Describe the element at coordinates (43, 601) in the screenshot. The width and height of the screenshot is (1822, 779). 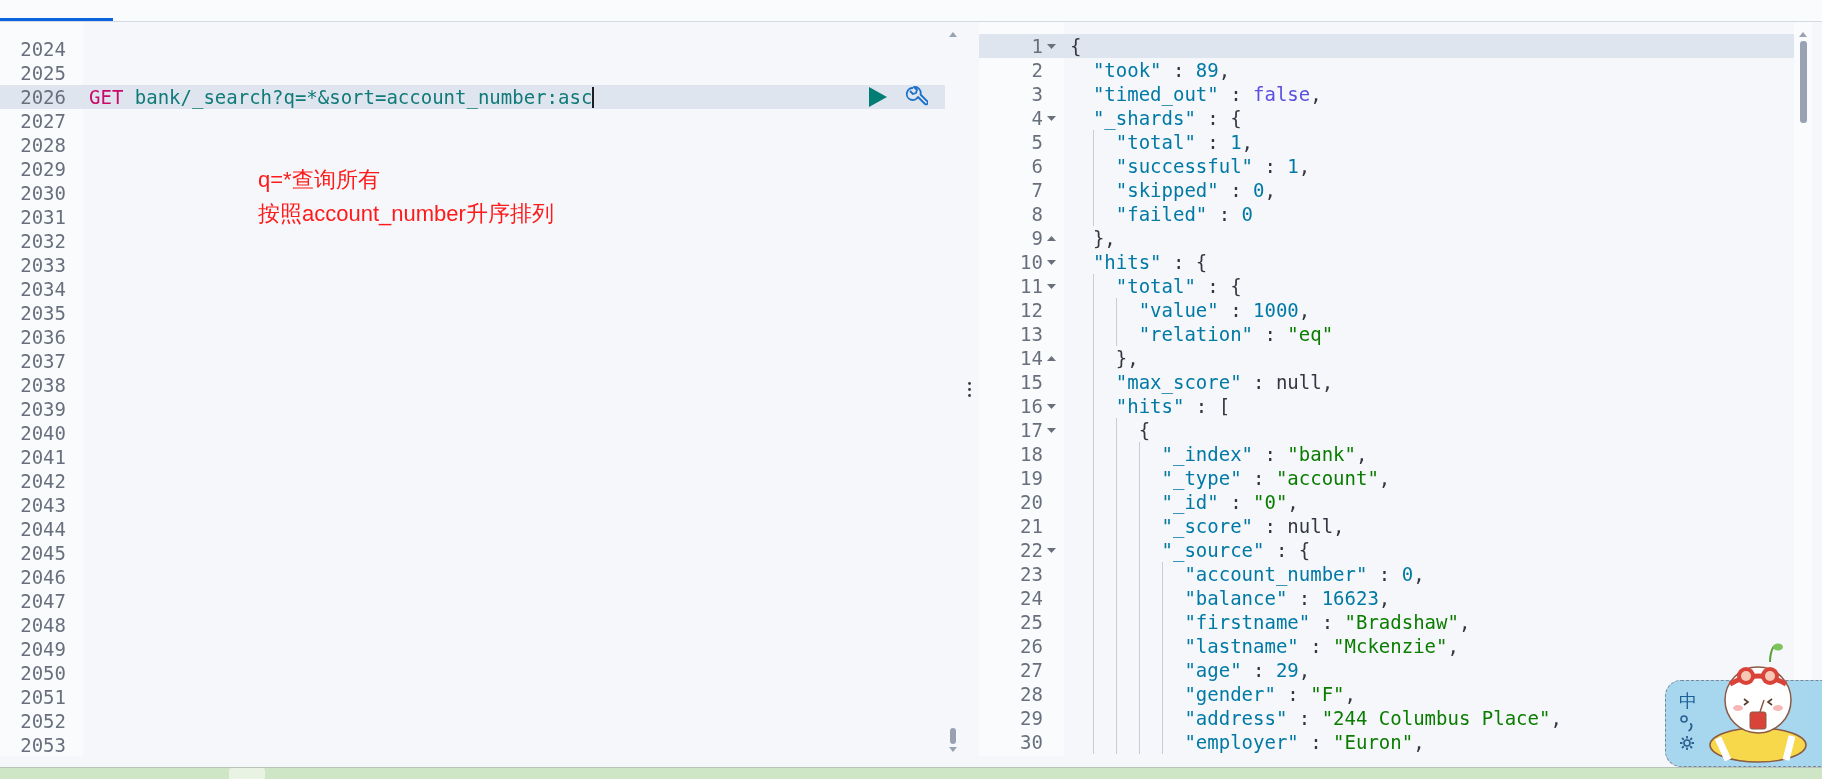
I see `line-number: 2047` at that location.